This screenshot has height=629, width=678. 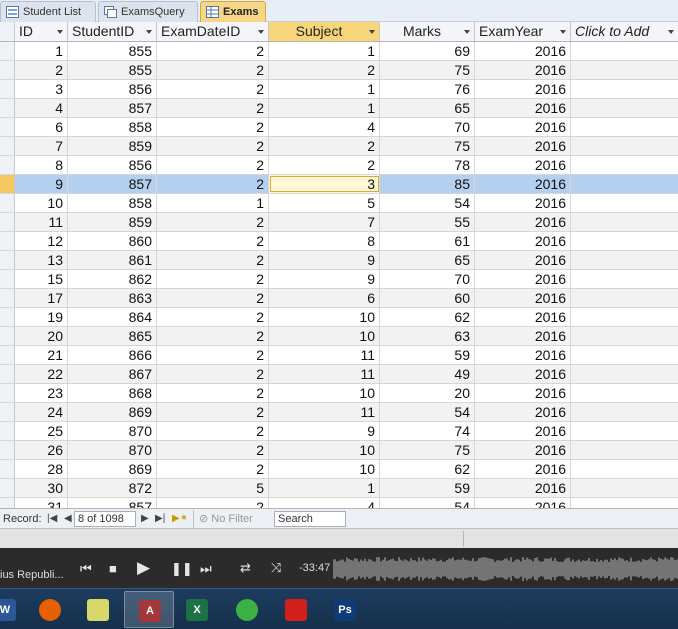 I want to click on id-cell: 22, so click(x=41, y=374).